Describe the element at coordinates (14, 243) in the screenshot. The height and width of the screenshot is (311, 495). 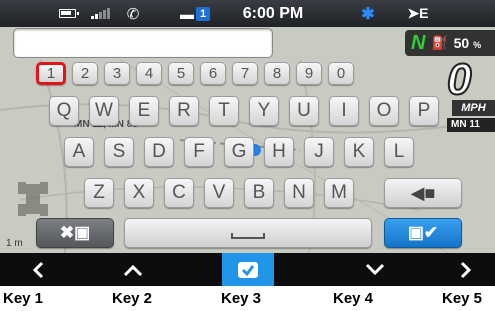
I see `map-scale-label: 1 m` at that location.